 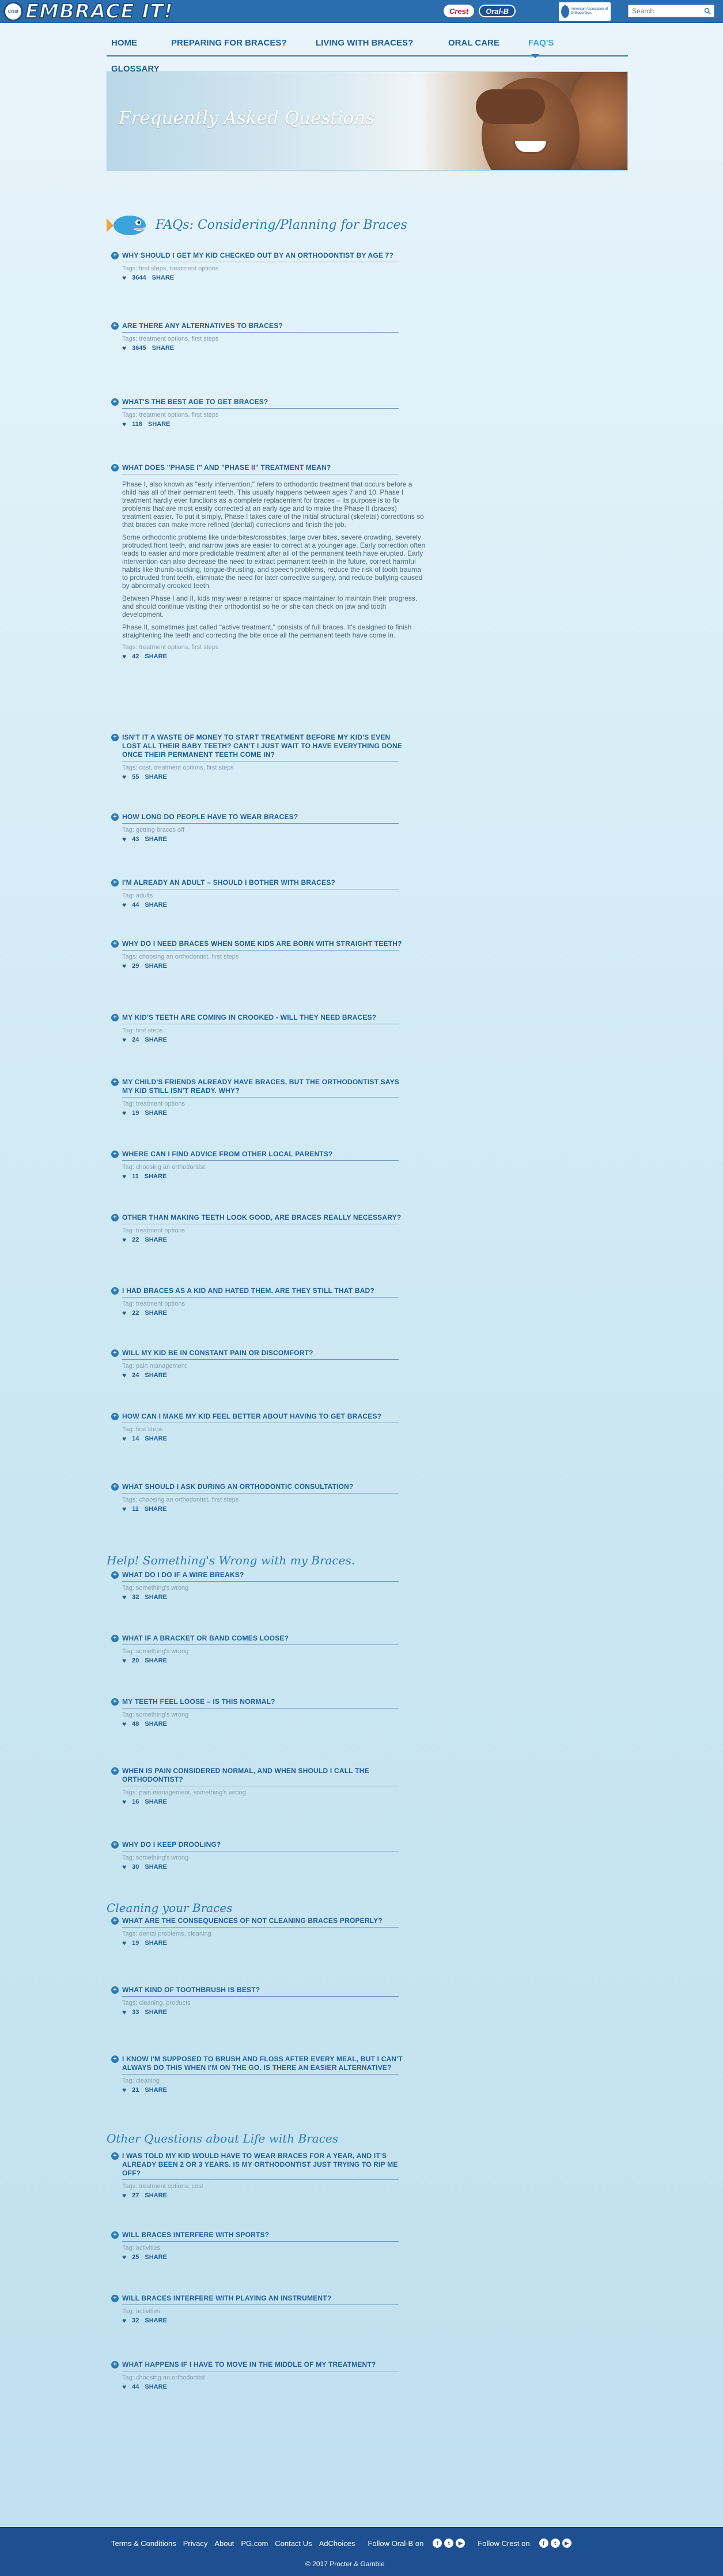 I want to click on faq-question: + WHAT KIND OF TOOTHBRUSH IS BEST?, so click(x=258, y=1990).